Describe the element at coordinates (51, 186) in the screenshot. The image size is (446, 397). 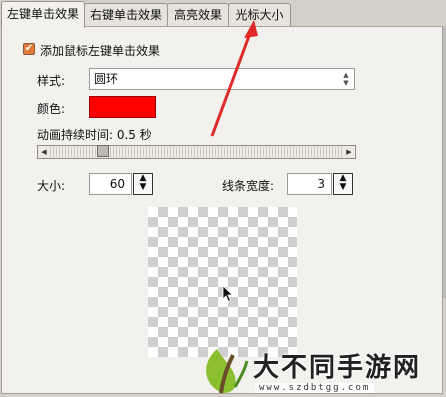
I see `size-label: 大小:` at that location.